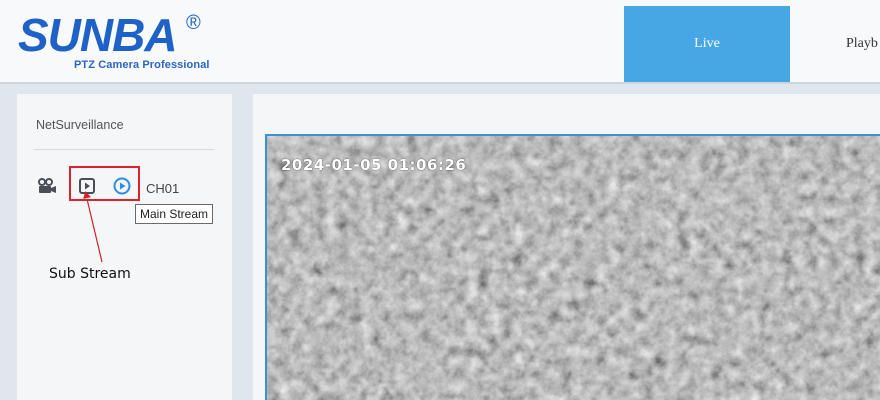 This screenshot has width=880, height=400. Describe the element at coordinates (374, 165) in the screenshot. I see `video-timestamp-osd: 2024-01-05 01:06:26` at that location.